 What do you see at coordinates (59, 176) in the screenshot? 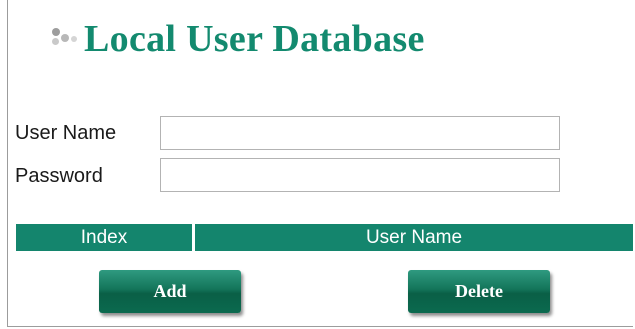
I see `password-label: Password` at bounding box center [59, 176].